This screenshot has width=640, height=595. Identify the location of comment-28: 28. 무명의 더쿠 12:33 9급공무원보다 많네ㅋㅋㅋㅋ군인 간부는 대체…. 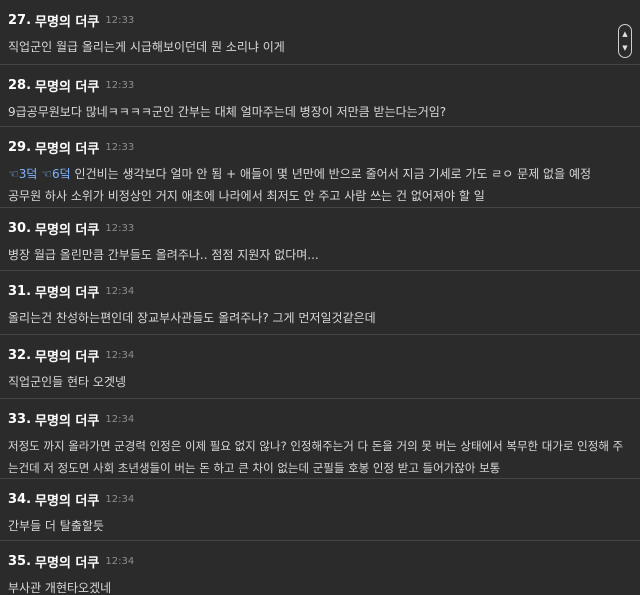
(320, 95).